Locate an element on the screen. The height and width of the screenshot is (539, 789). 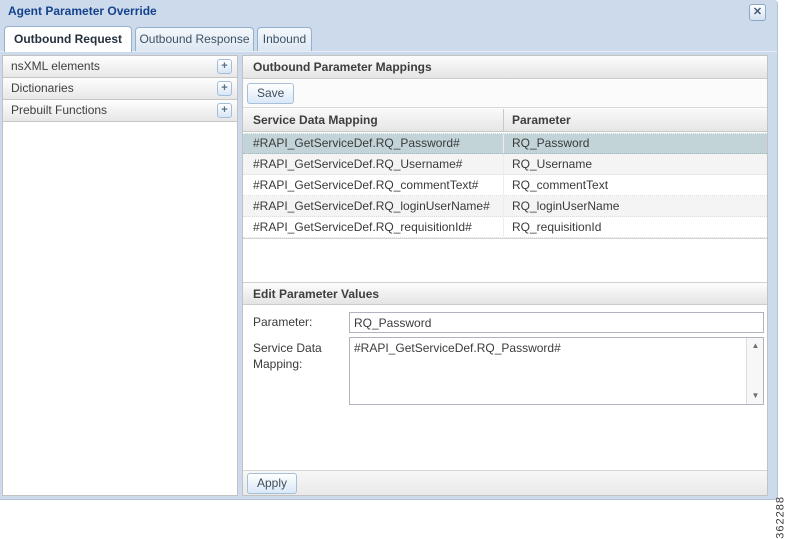
tab-inbound: Inbound is located at coordinates (284, 39).